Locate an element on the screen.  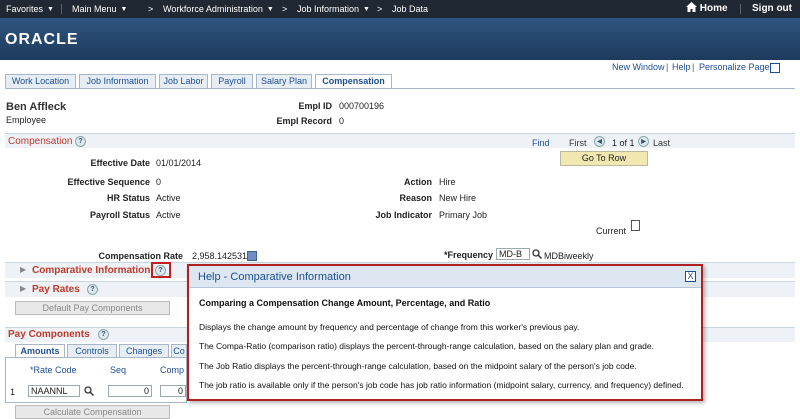
employee-type: Employee is located at coordinates (26, 120).